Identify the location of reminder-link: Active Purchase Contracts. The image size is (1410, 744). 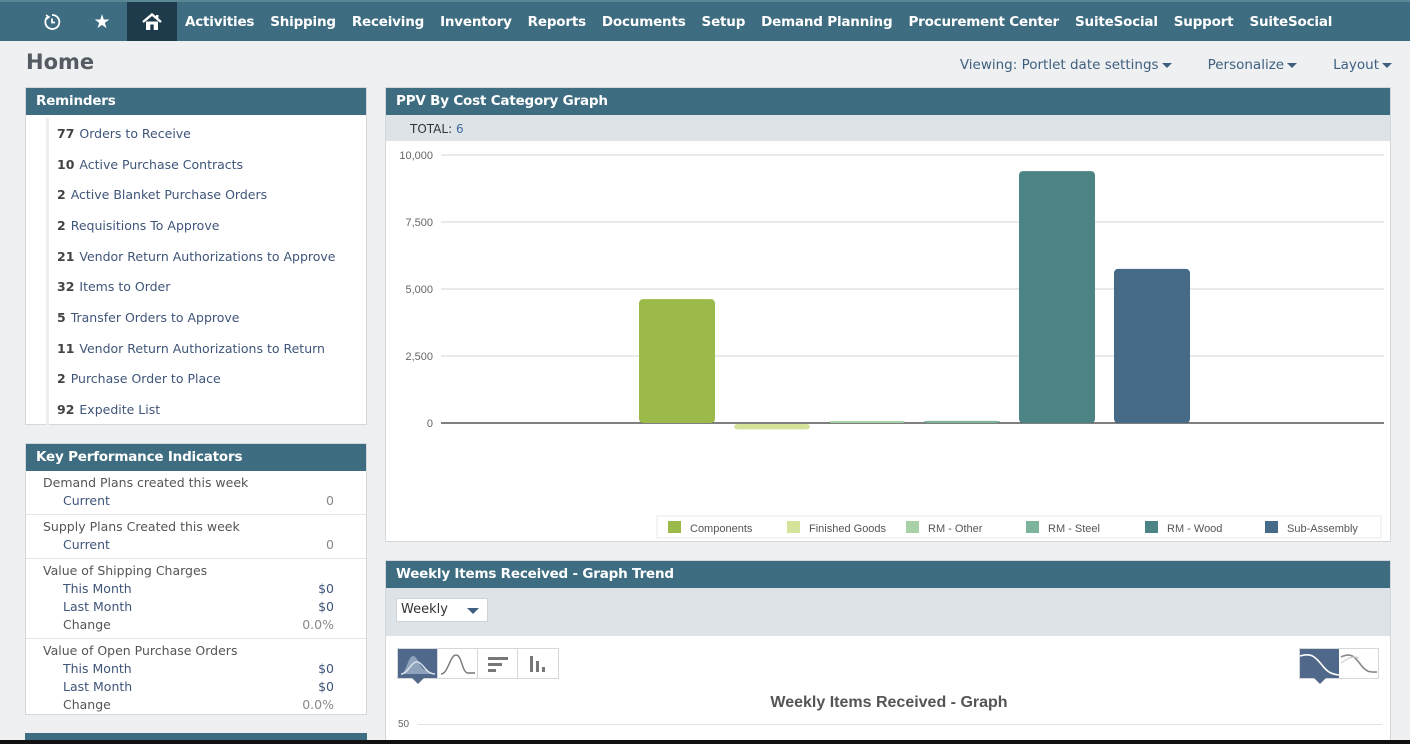
(161, 164).